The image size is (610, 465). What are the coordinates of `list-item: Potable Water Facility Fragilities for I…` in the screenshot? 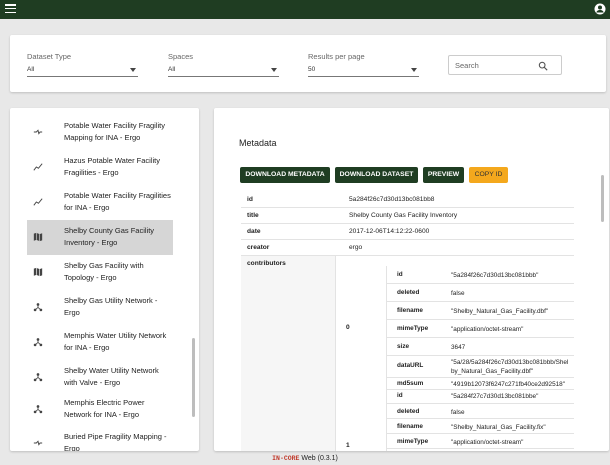 It's located at (100, 202).